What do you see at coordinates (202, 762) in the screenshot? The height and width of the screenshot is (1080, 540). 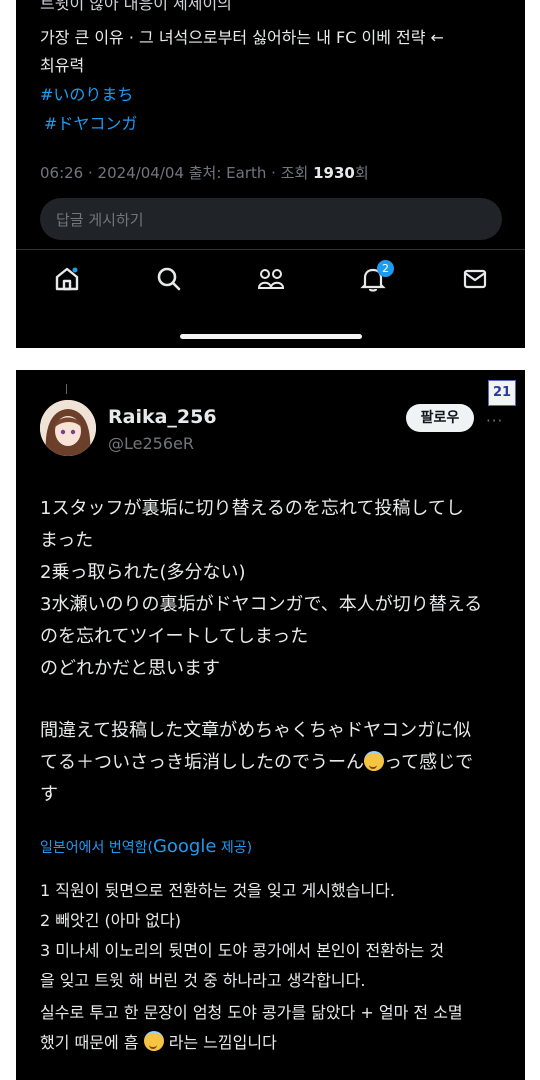 I see `tweet-text-segment: てる＋ついさっき垢消ししたのでうーん` at bounding box center [202, 762].